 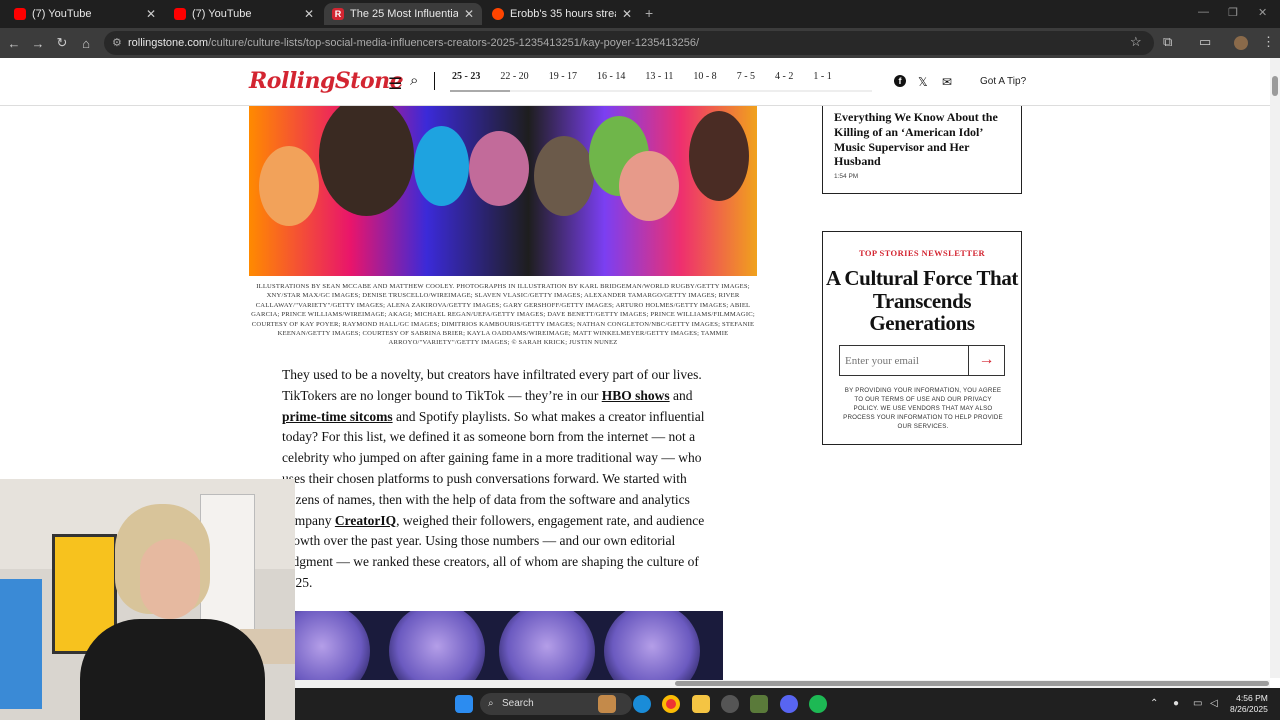 I want to click on clock: 4:56 PM 8/26/2025, so click(x=1249, y=704).